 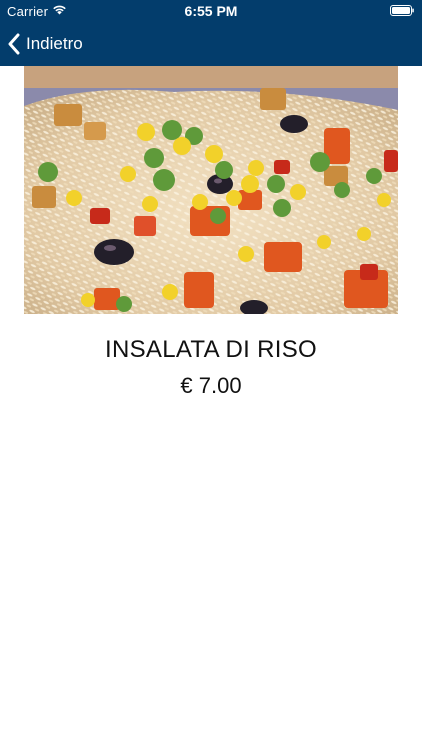 What do you see at coordinates (211, 44) in the screenshot?
I see `navigation-bar: Indietro` at bounding box center [211, 44].